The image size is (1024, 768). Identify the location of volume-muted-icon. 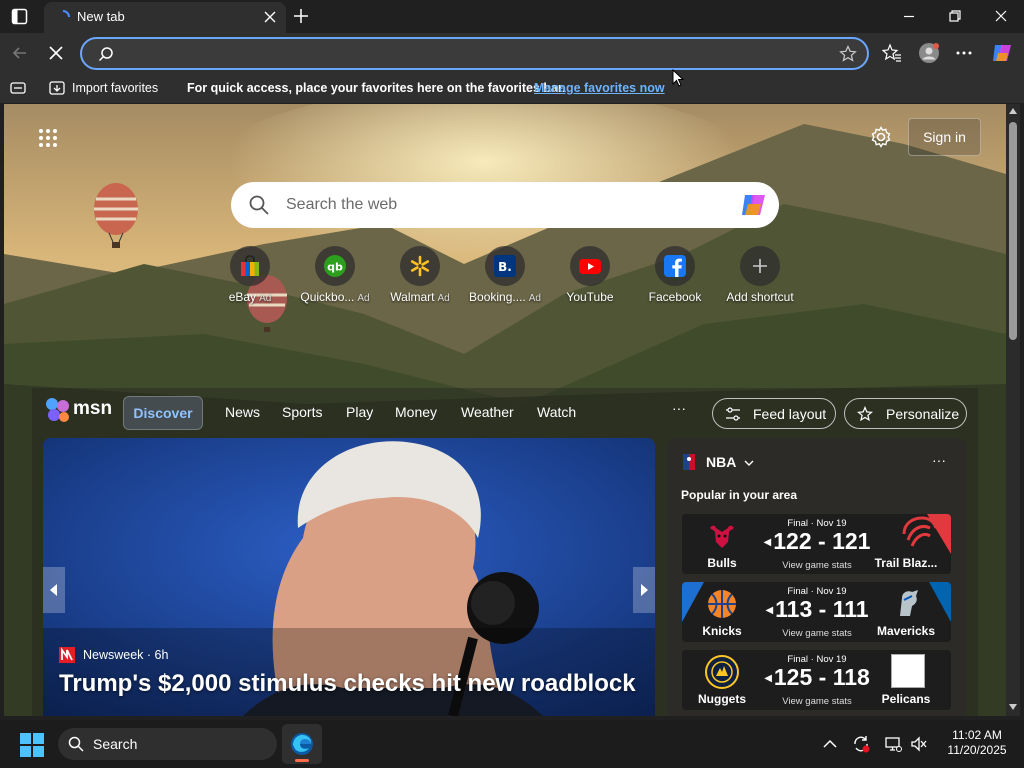
(919, 744).